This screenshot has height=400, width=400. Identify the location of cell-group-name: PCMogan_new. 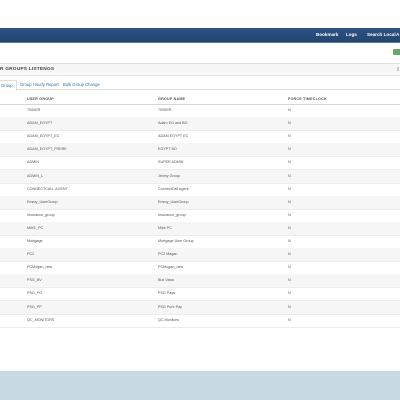
(171, 267).